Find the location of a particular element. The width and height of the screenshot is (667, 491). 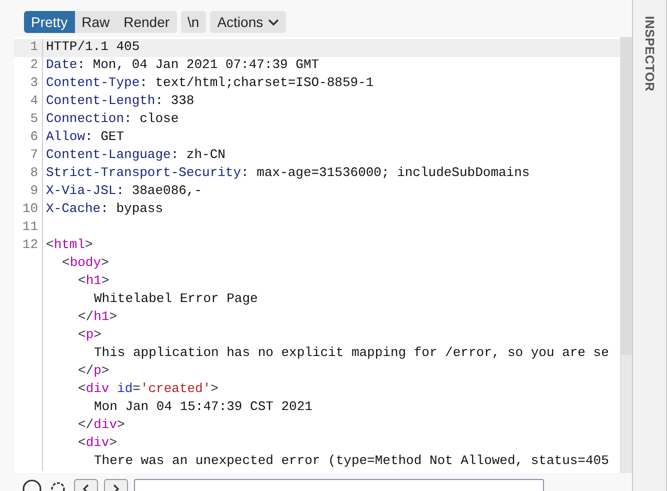

chevron-right-icon is located at coordinates (116, 487).